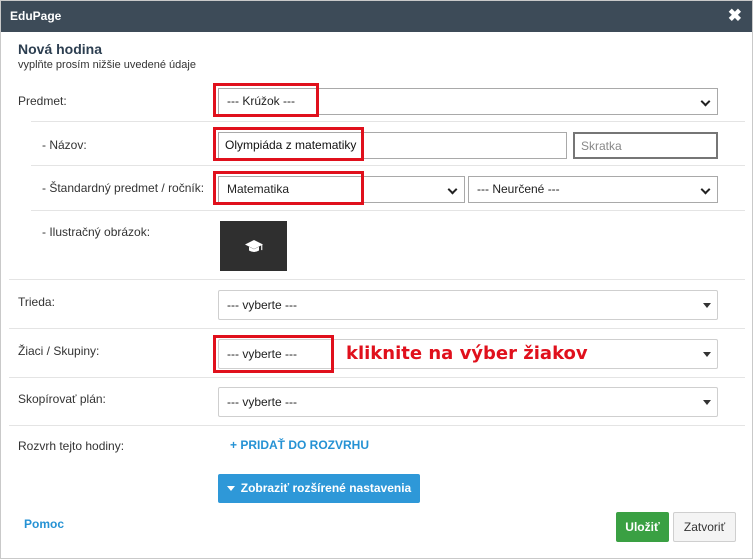 The image size is (753, 559). Describe the element at coordinates (376, 16) in the screenshot. I see `title-bar: EduPage ✖` at that location.